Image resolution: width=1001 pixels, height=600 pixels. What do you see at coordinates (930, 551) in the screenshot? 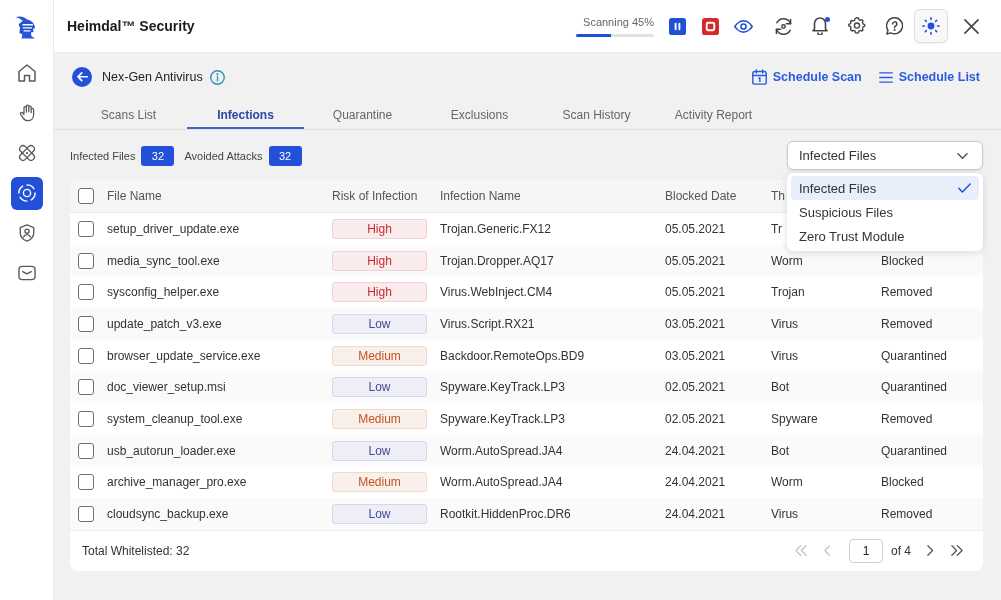
I see `chevron-right-icon` at bounding box center [930, 551].